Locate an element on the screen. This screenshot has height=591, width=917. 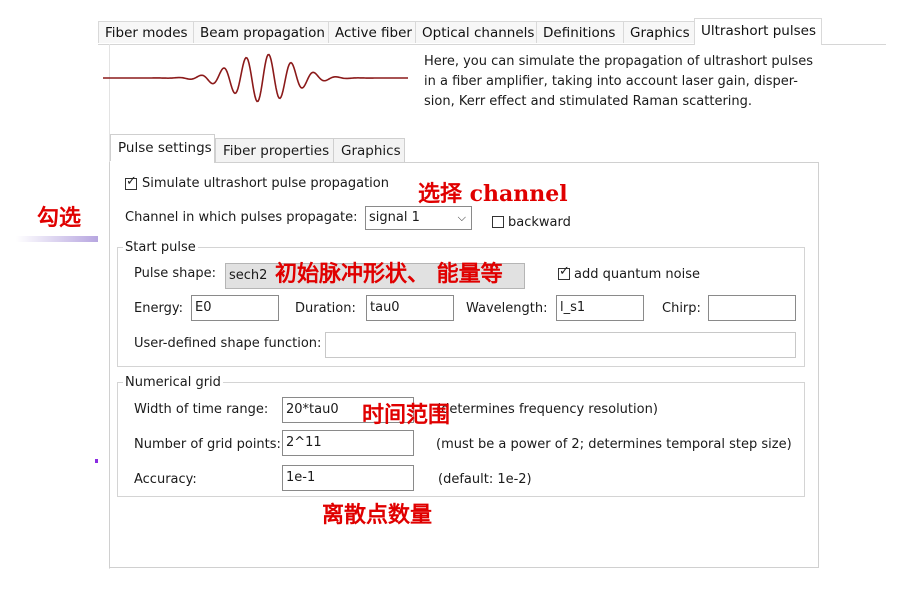
backward-checkbox is located at coordinates (498, 222).